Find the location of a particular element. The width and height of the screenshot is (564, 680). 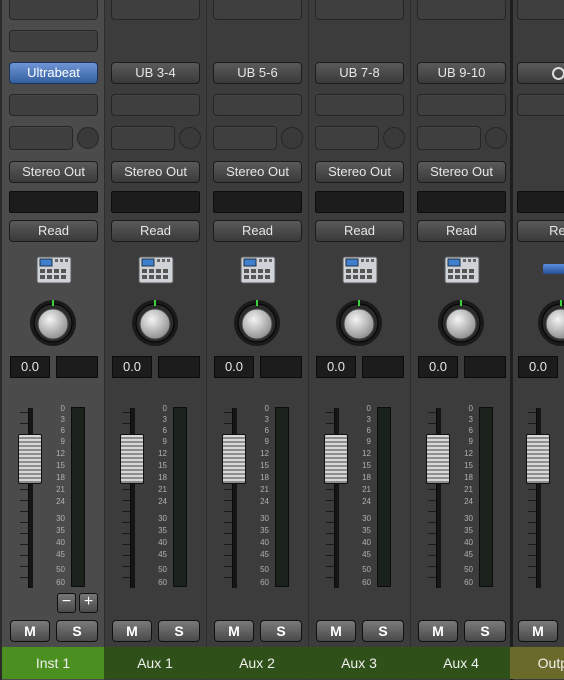

meter-scale-label: 6 is located at coordinates (470, 430).